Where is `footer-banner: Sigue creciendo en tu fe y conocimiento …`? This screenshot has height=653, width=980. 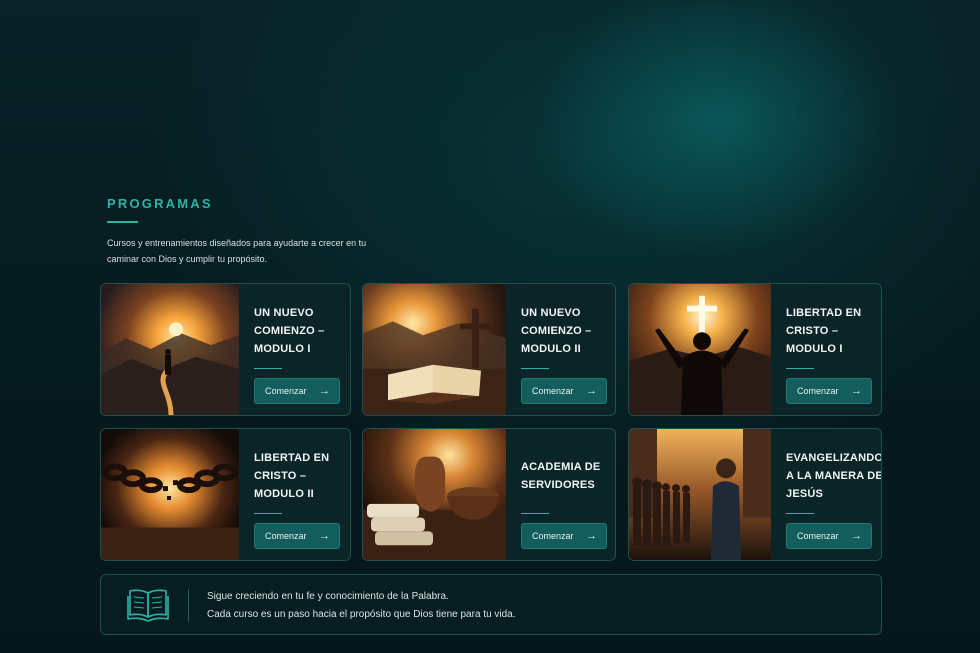 footer-banner: Sigue creciendo en tu fe y conocimiento … is located at coordinates (491, 604).